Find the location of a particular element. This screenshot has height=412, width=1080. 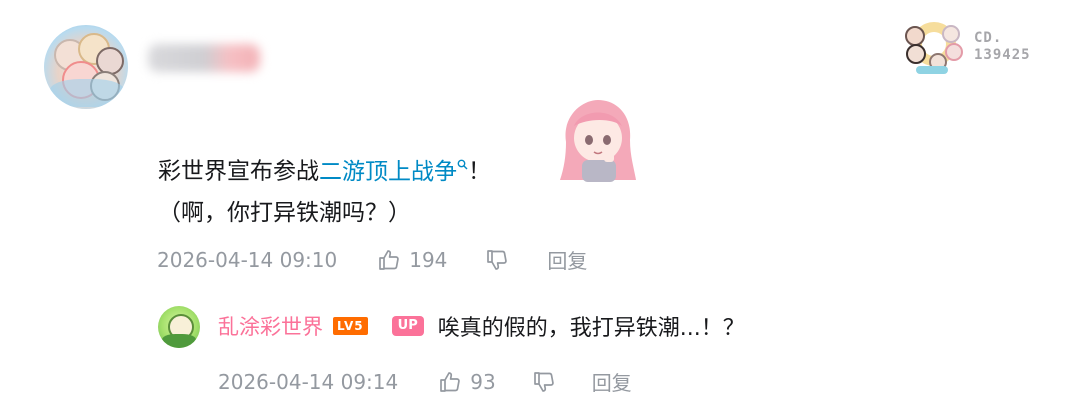

comment-timestamp: 2026-04-14 09:10 is located at coordinates (247, 259).